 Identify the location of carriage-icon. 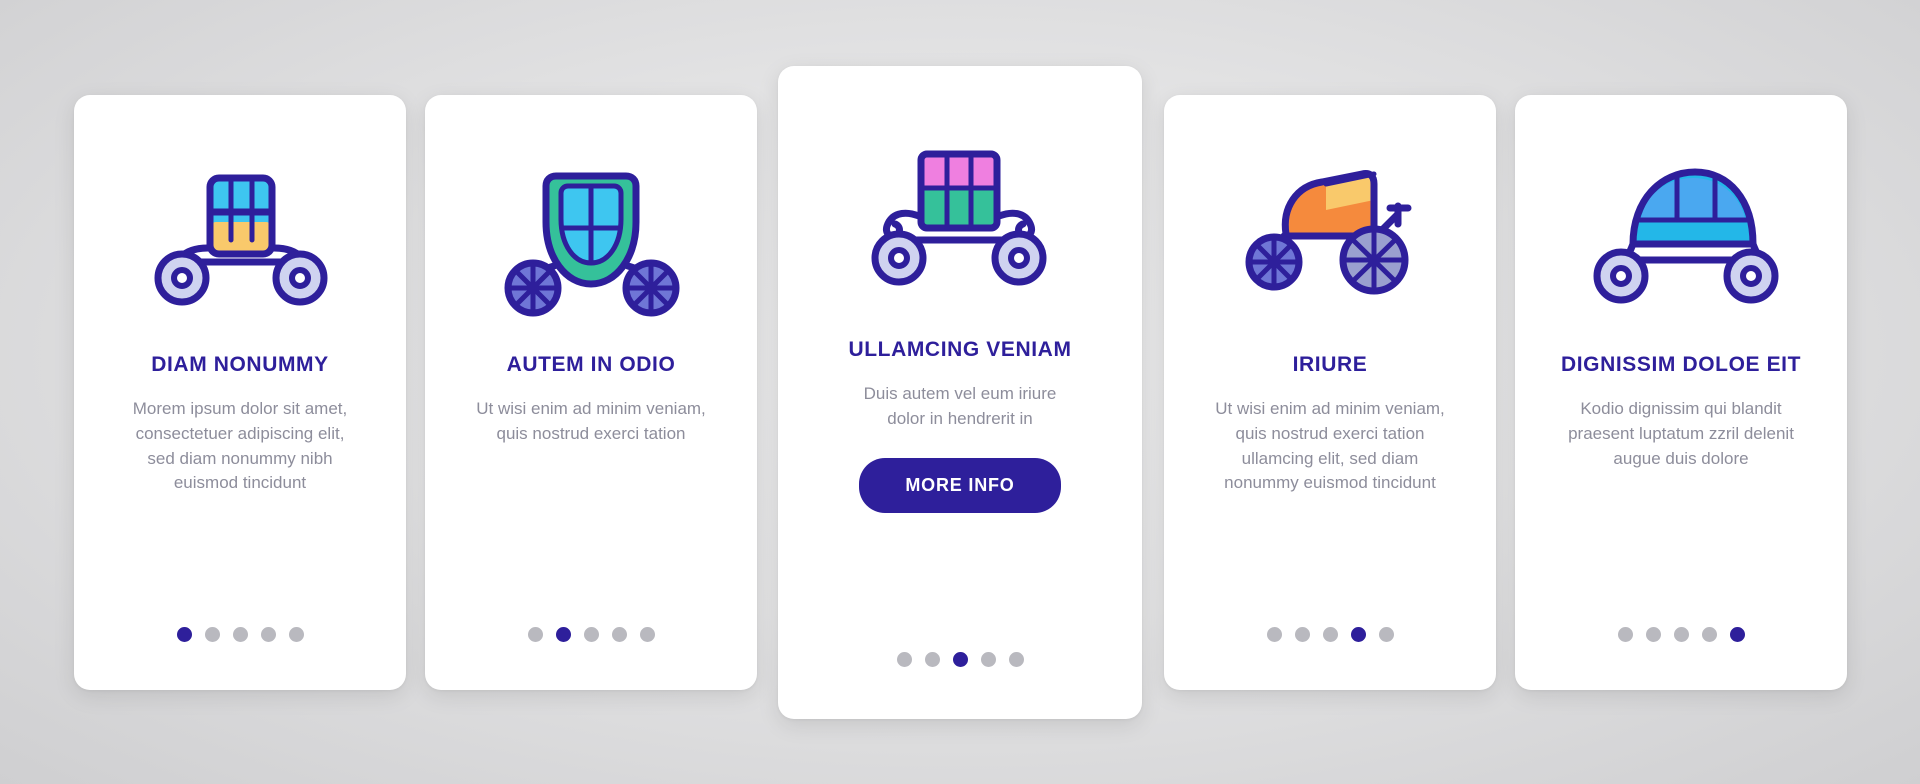
(240, 220).